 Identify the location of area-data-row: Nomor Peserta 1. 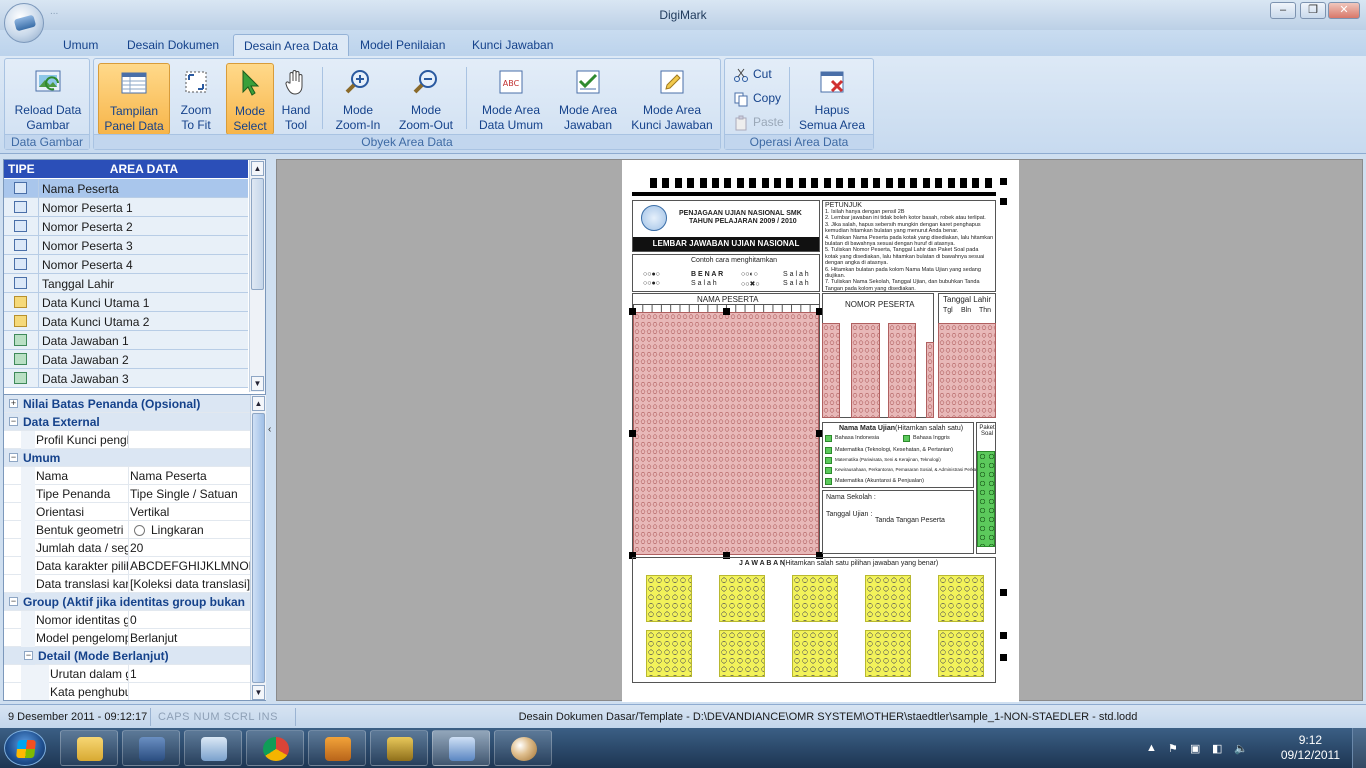
(126, 207).